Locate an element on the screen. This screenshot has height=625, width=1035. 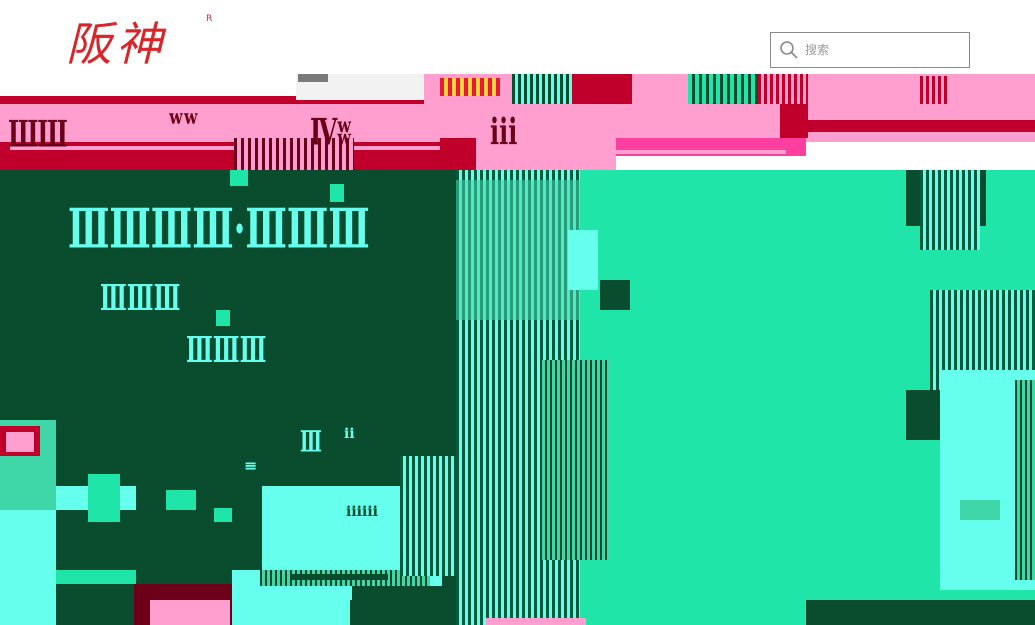
search-box is located at coordinates (870, 50).